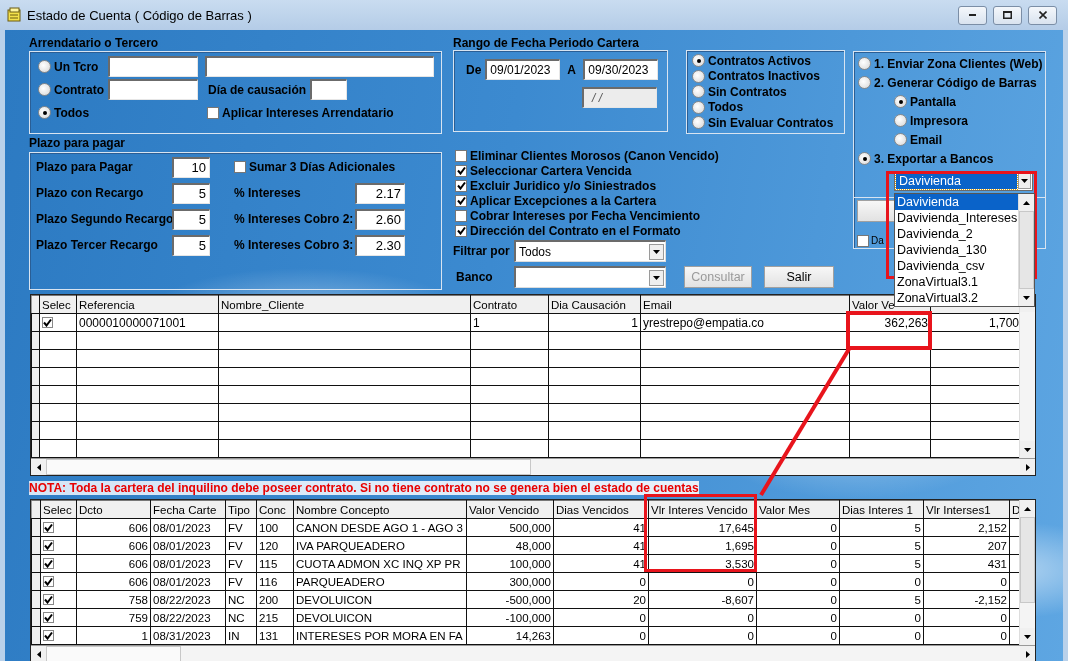 The width and height of the screenshot is (1068, 661). Describe the element at coordinates (275, 509) in the screenshot. I see `column-header: Conc` at that location.